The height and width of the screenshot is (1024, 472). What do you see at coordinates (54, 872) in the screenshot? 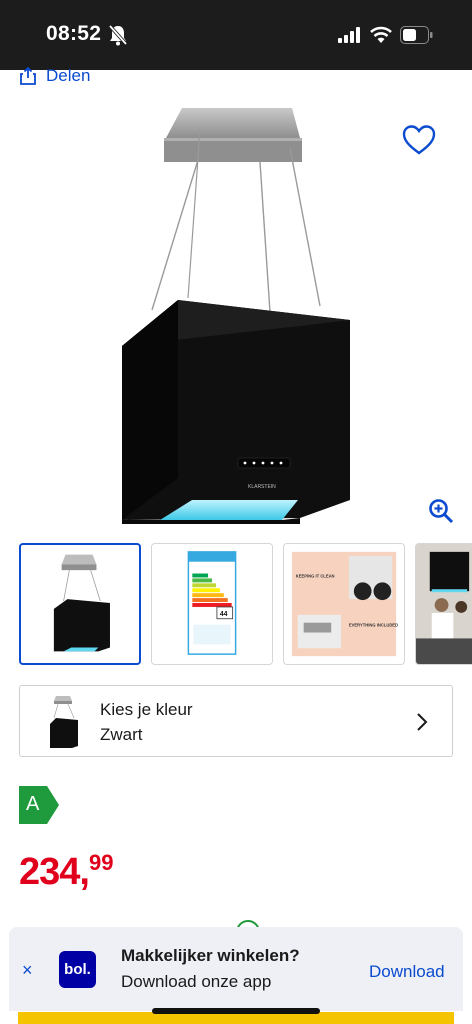
I see `price-whole: 234,` at bounding box center [54, 872].